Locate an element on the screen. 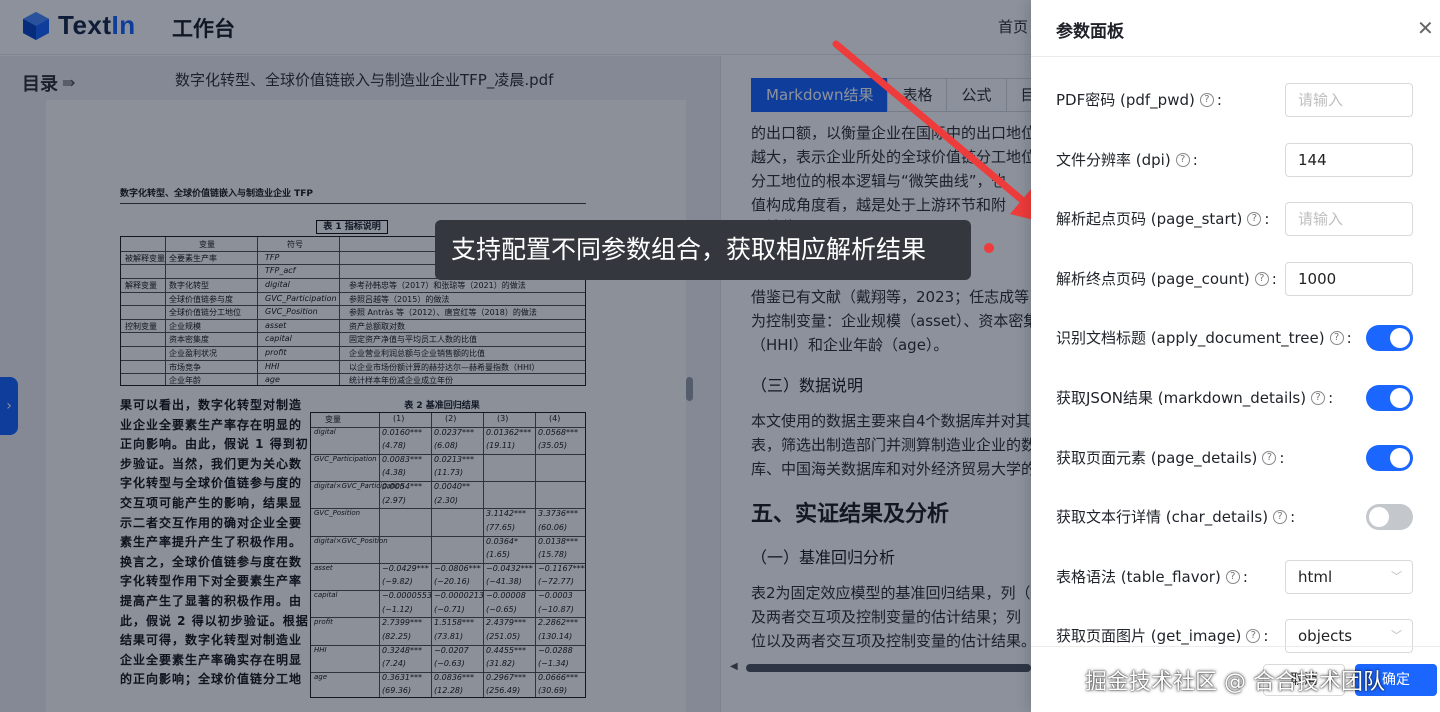  param-label-text: 识别文档标题 (apply_document_tree) is located at coordinates (1190, 338).